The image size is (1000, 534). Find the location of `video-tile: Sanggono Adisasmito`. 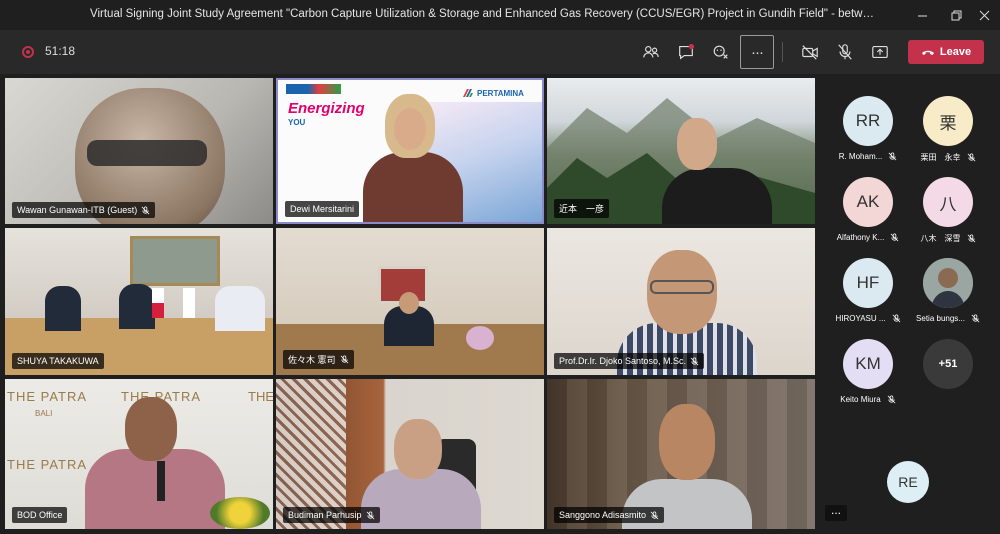

video-tile: Sanggono Adisasmito is located at coordinates (681, 454).